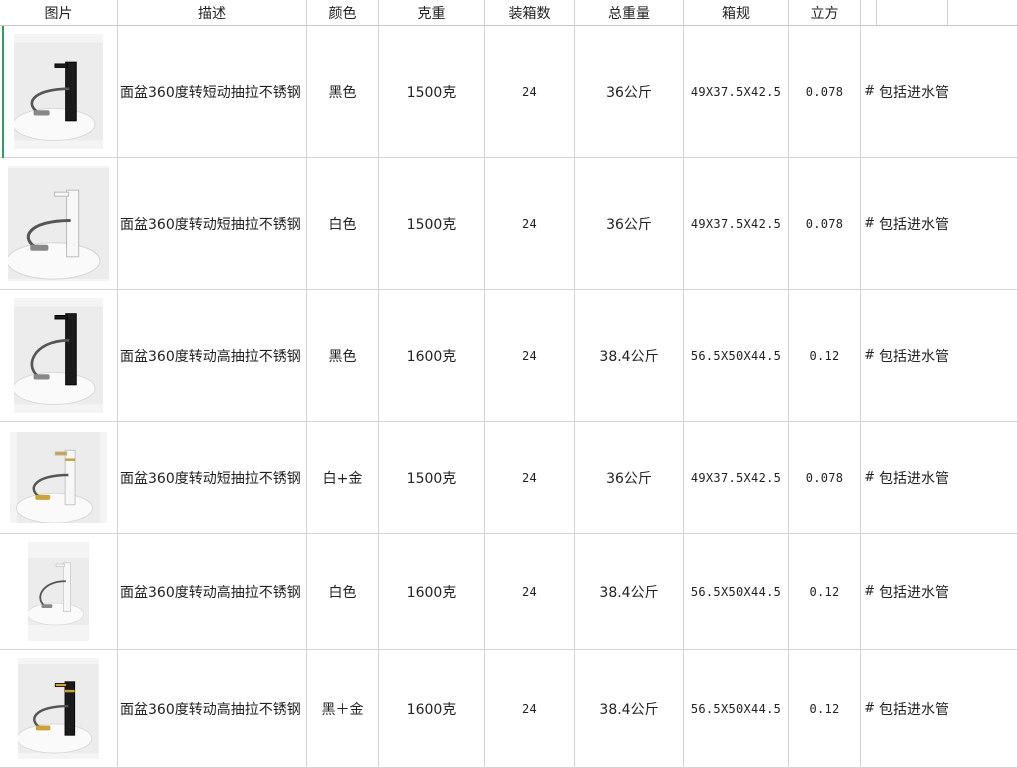  Describe the element at coordinates (212, 92) in the screenshot. I see `description-cell: 面盆360度转短动抽拉不锈钢` at that location.